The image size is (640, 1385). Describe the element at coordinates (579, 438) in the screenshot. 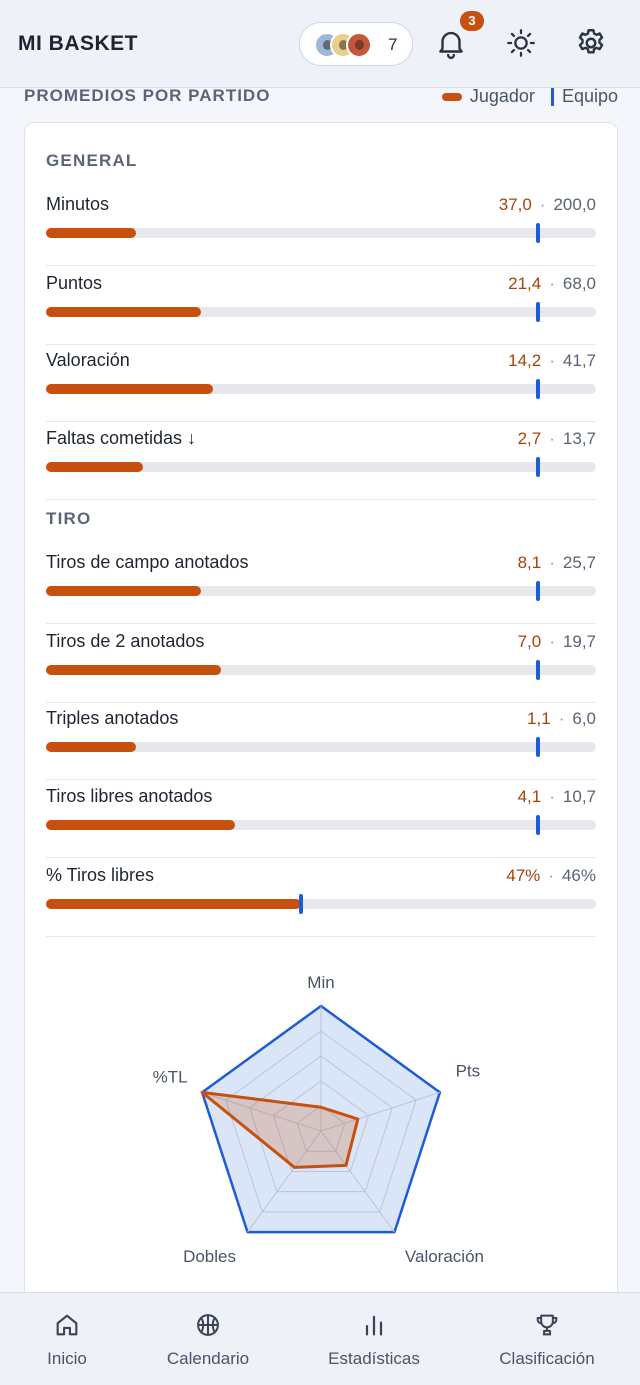

I see `team-value: 13,7` at that location.